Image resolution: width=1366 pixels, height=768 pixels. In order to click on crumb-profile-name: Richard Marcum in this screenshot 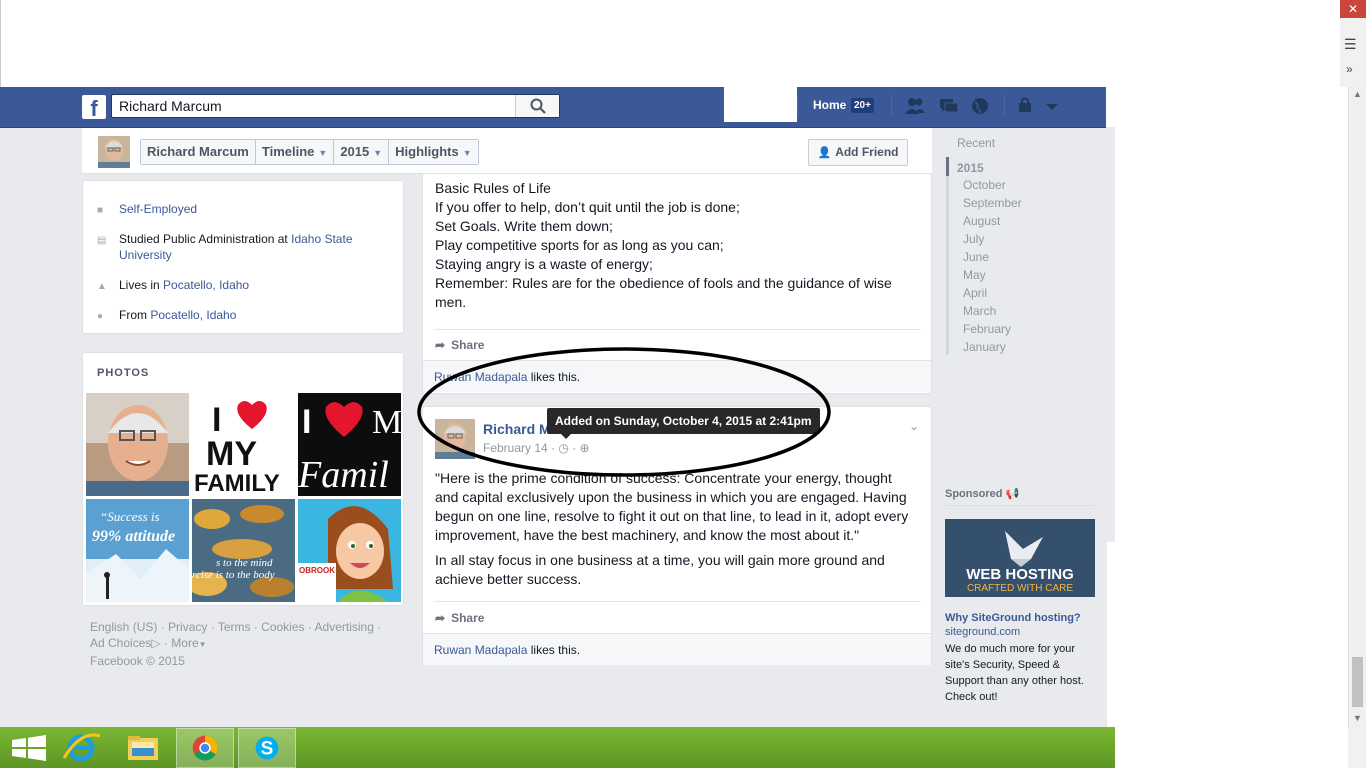, I will do `click(198, 152)`.